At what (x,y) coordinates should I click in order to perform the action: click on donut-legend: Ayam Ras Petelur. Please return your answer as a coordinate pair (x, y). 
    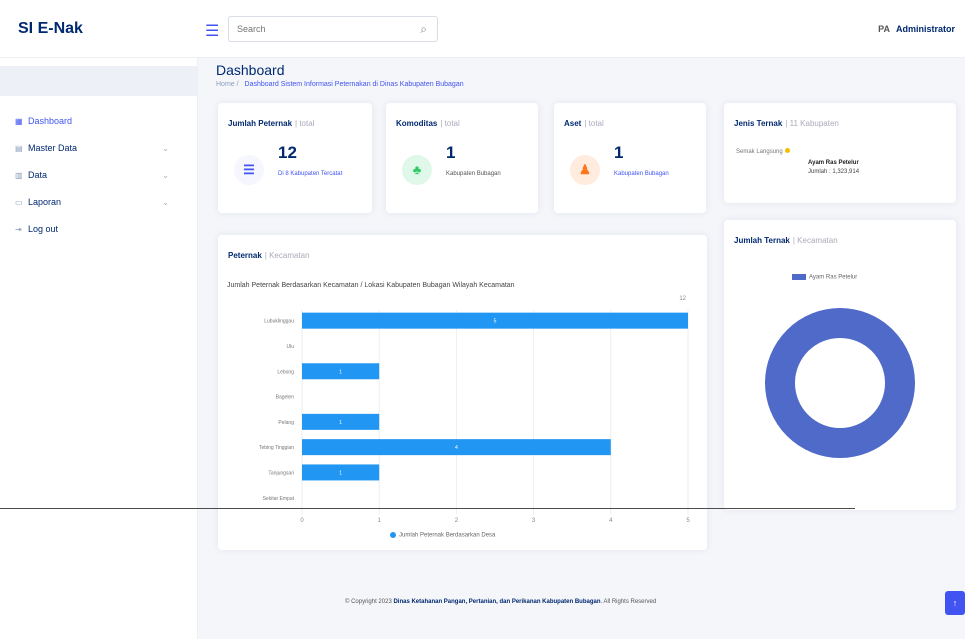
    Looking at the image, I should click on (824, 277).